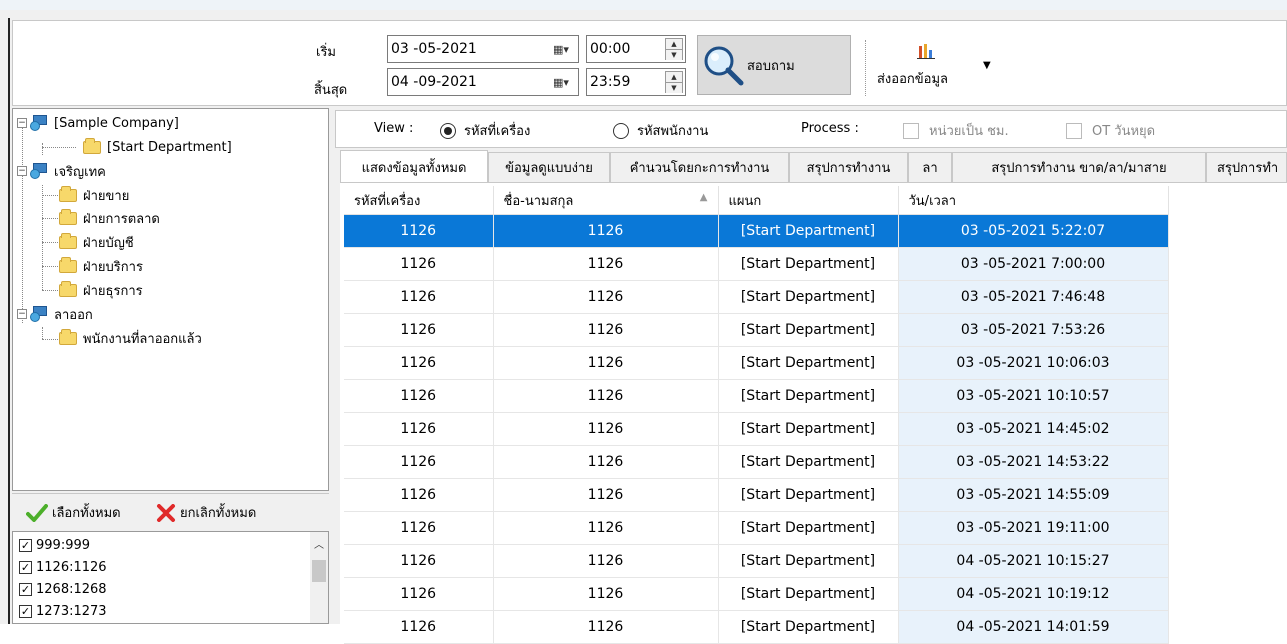 This screenshot has width=1287, height=644. What do you see at coordinates (109, 218) in the screenshot?
I see `tree-node-dept: ฝ่ายการตลาด` at bounding box center [109, 218].